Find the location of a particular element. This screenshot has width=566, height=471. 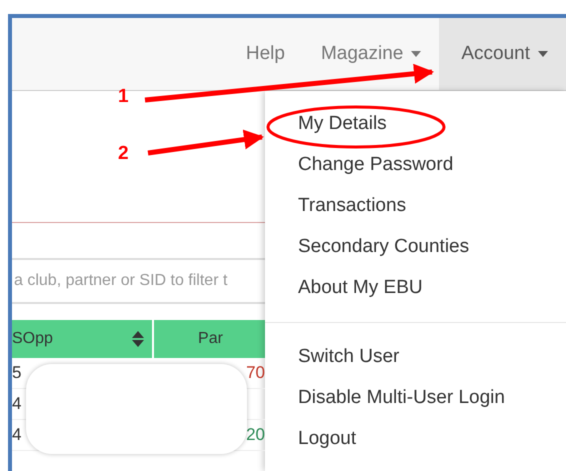

nav-item: Account is located at coordinates (502, 54).